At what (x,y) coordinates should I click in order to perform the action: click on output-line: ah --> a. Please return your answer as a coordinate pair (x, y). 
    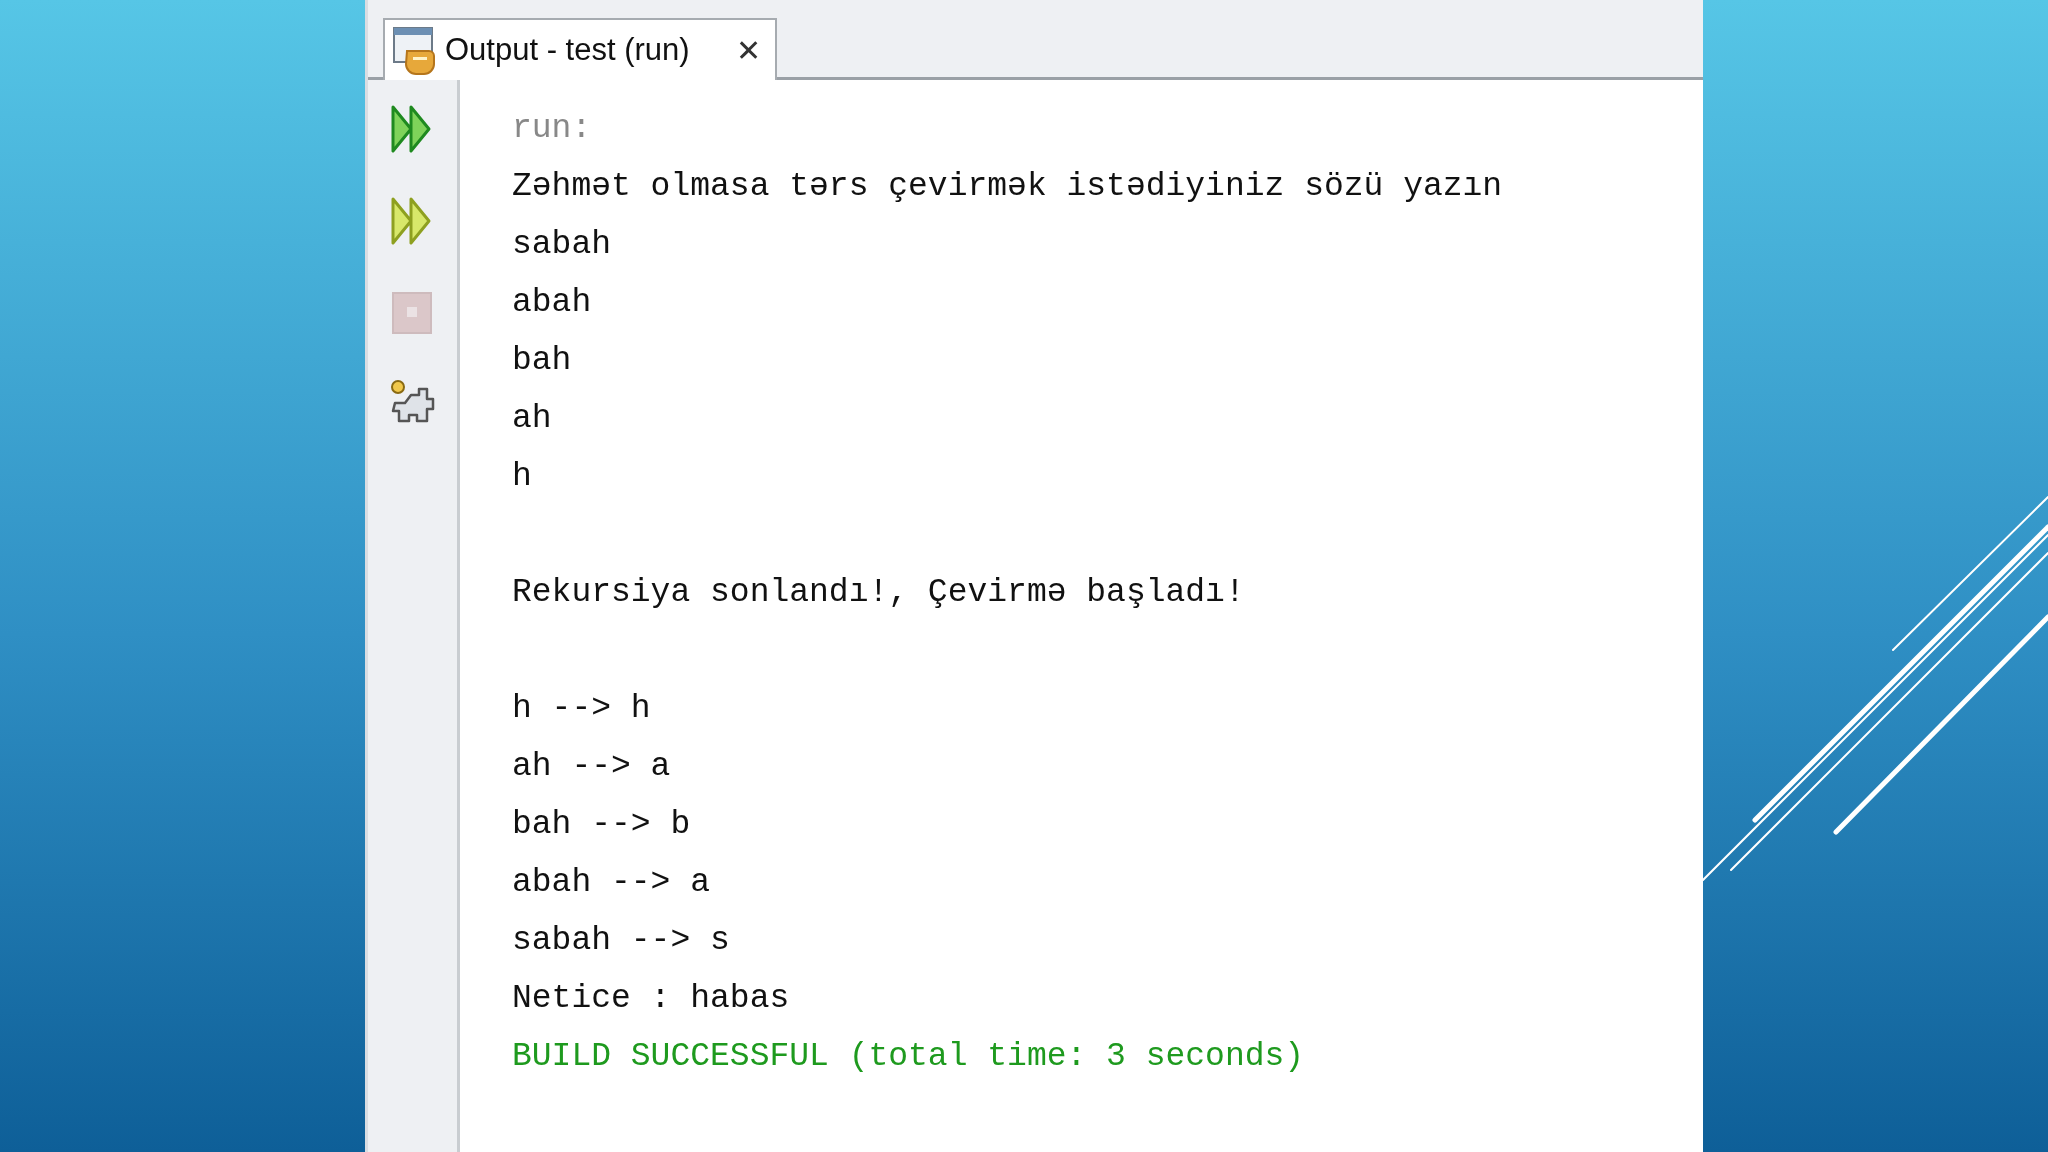
    Looking at the image, I should click on (591, 766).